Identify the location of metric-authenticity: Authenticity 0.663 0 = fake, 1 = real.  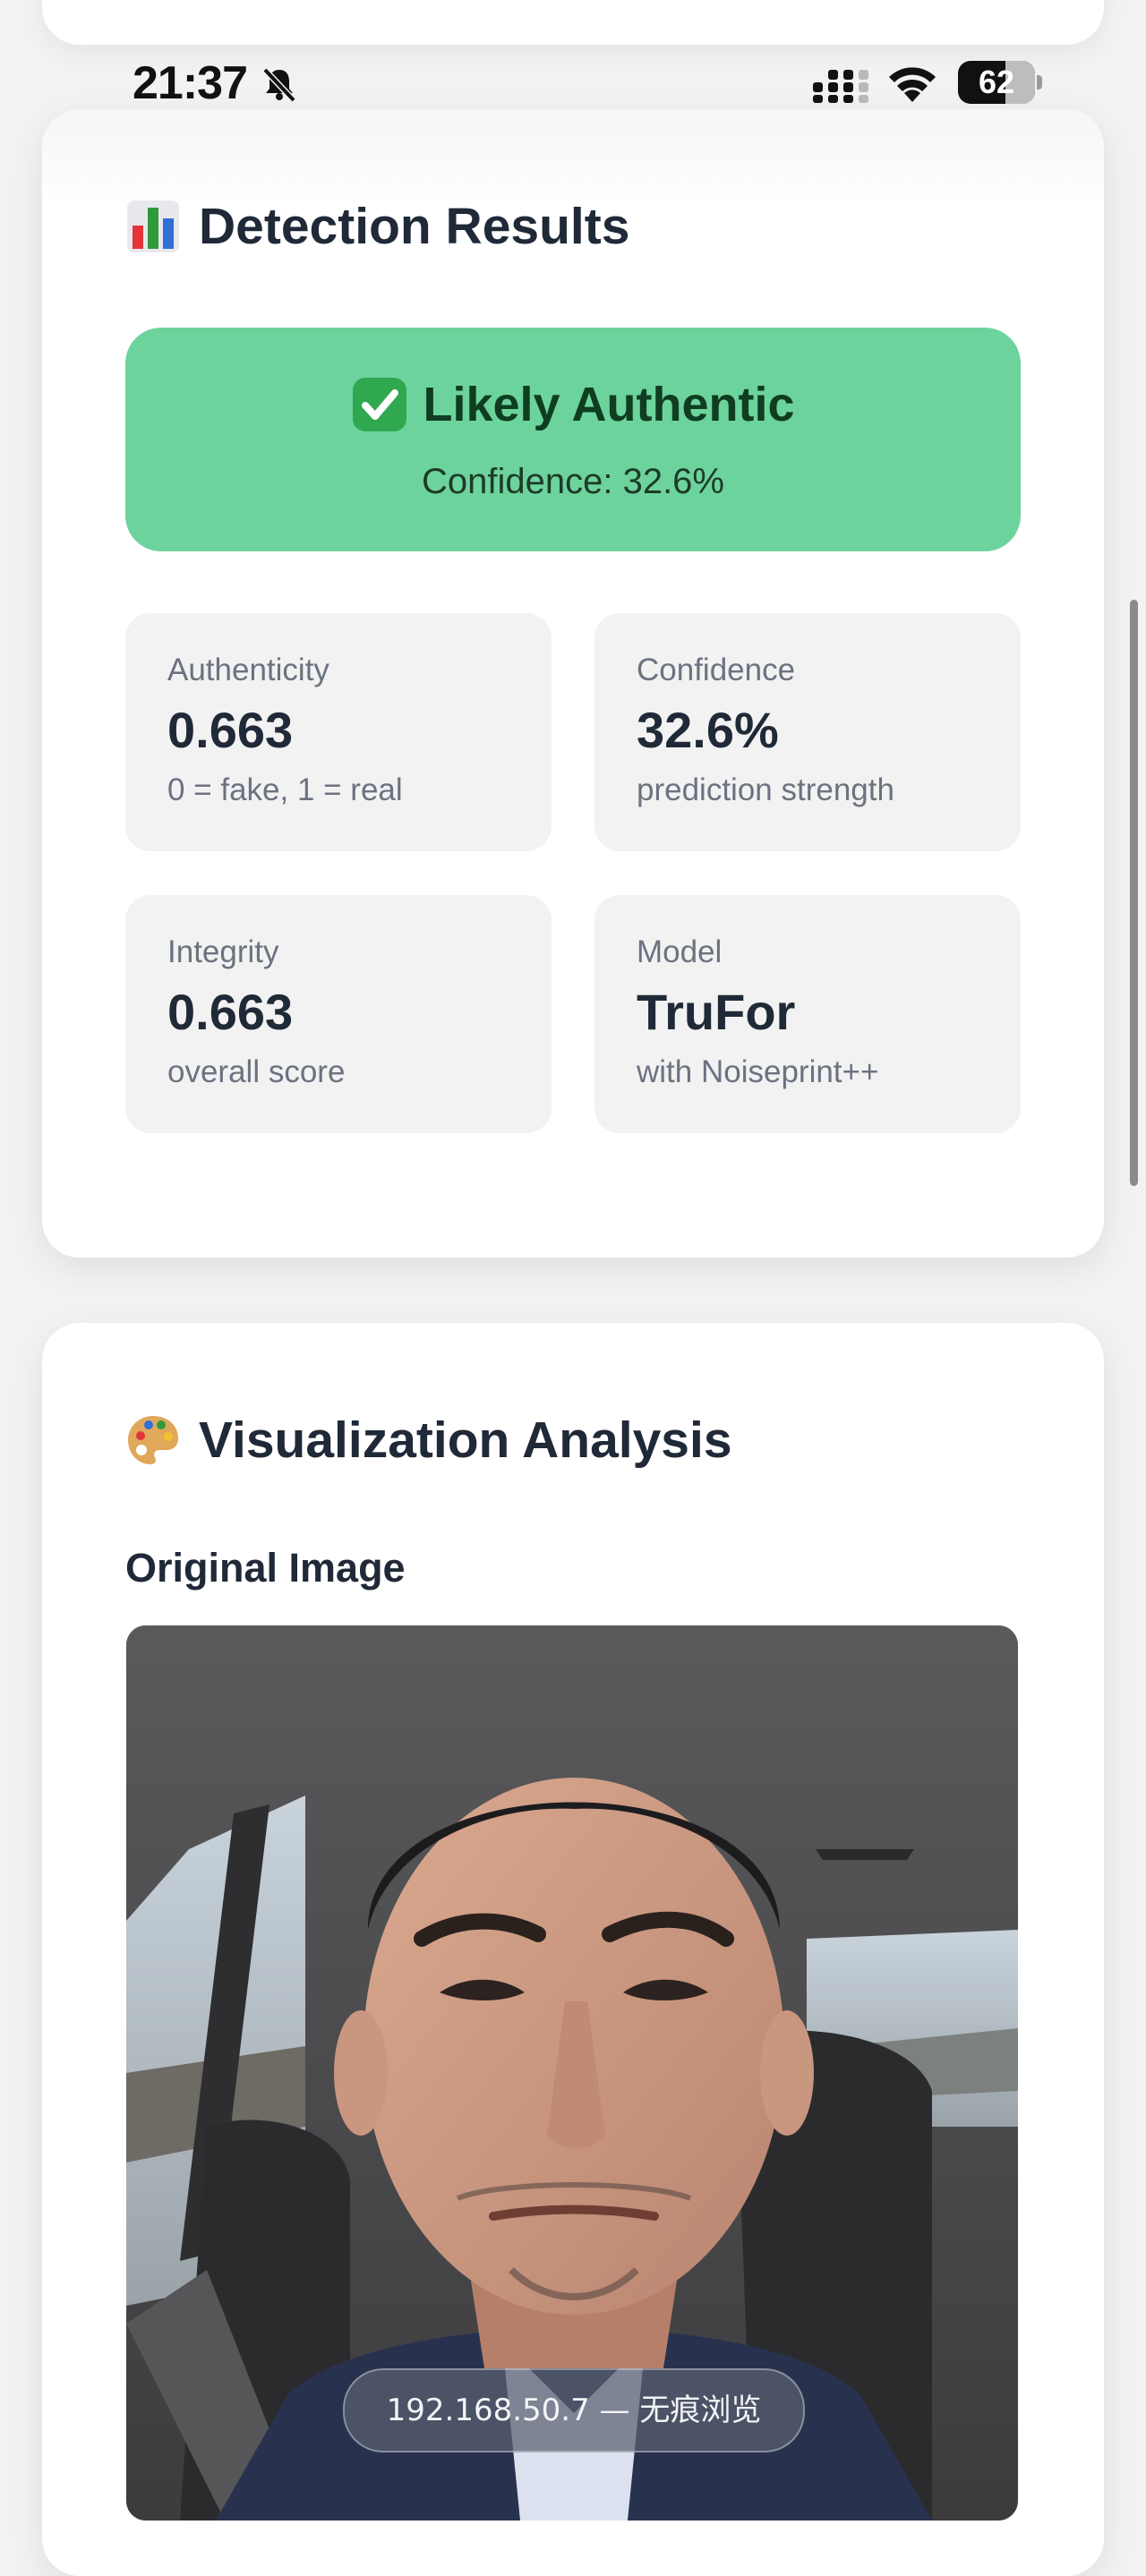
(338, 732).